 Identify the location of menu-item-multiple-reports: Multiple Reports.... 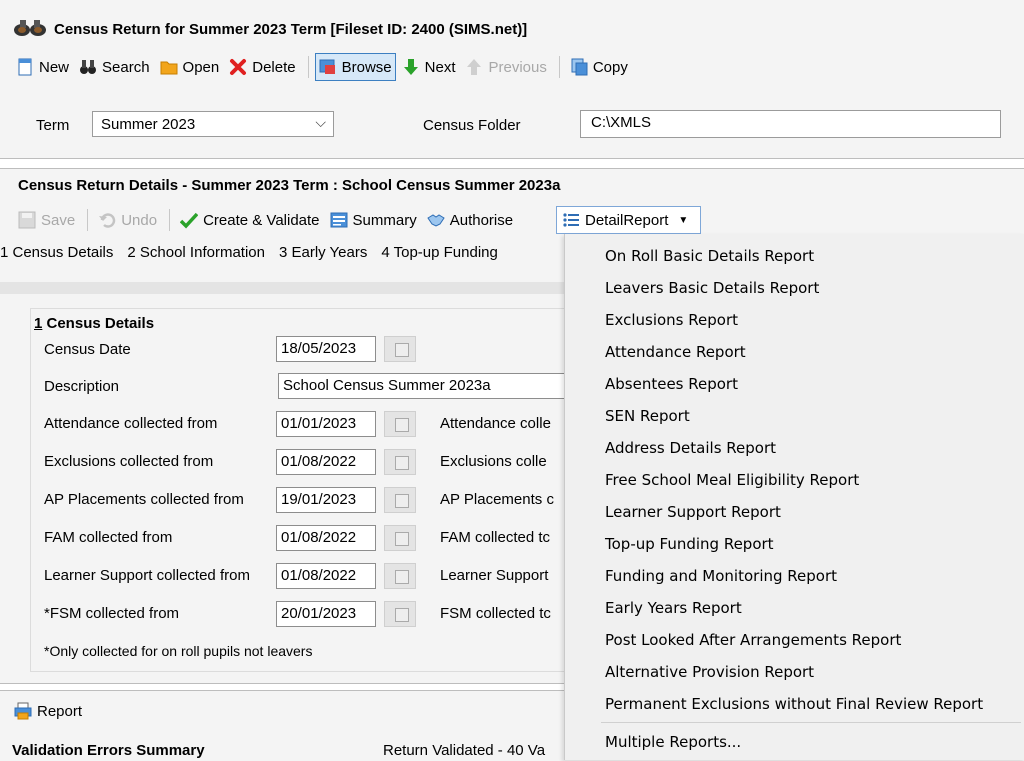
(673, 742).